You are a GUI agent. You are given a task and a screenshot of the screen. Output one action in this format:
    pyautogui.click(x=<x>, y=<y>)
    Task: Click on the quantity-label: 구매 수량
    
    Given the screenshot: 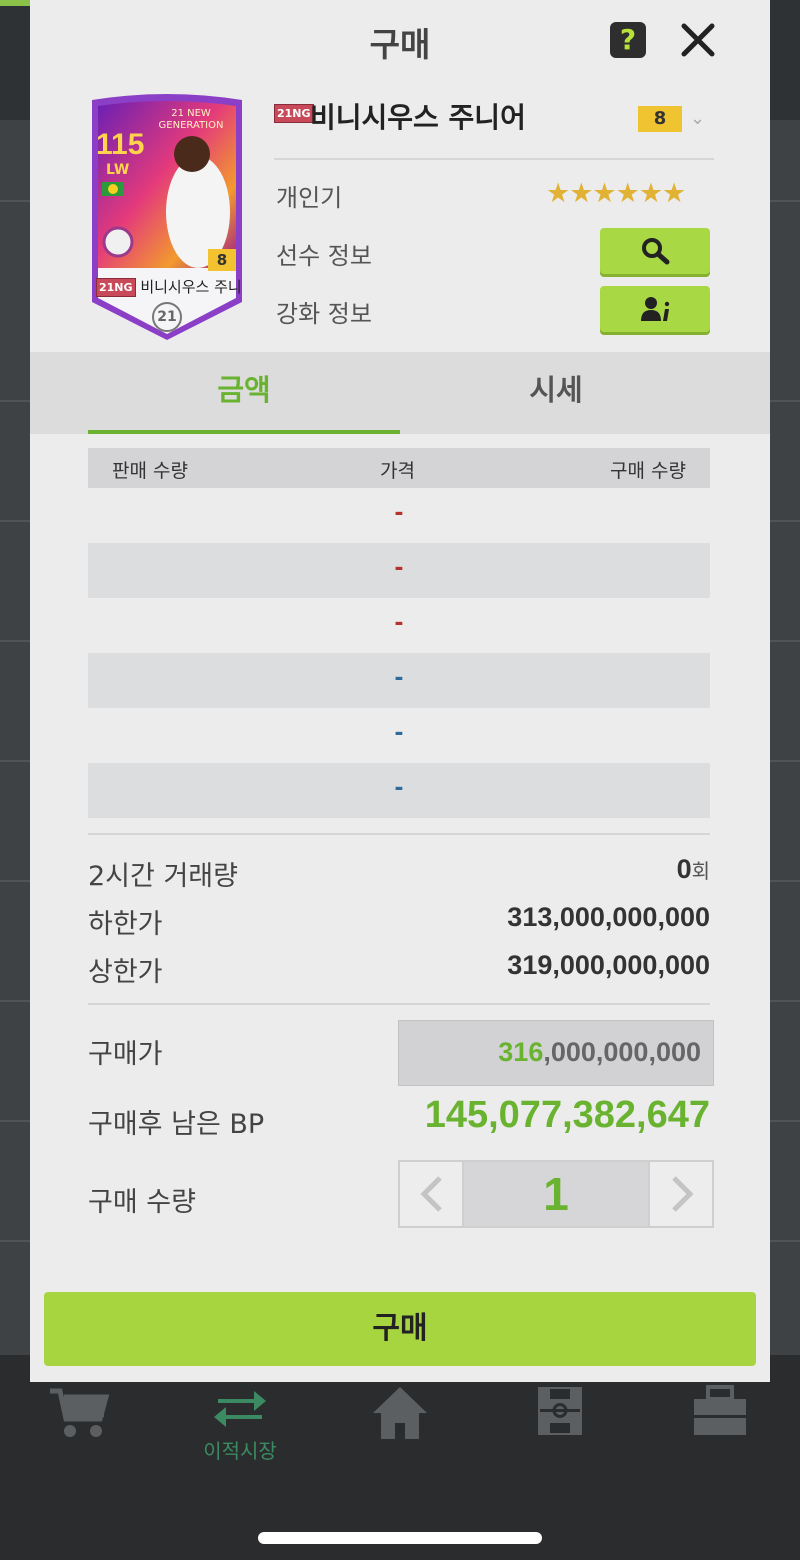 What is the action you would take?
    pyautogui.click(x=142, y=1202)
    